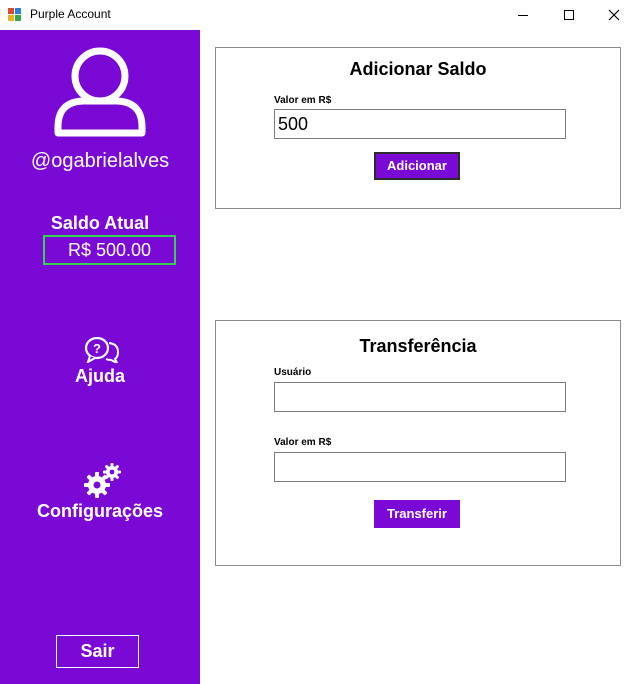  I want to click on close-icon, so click(614, 15).